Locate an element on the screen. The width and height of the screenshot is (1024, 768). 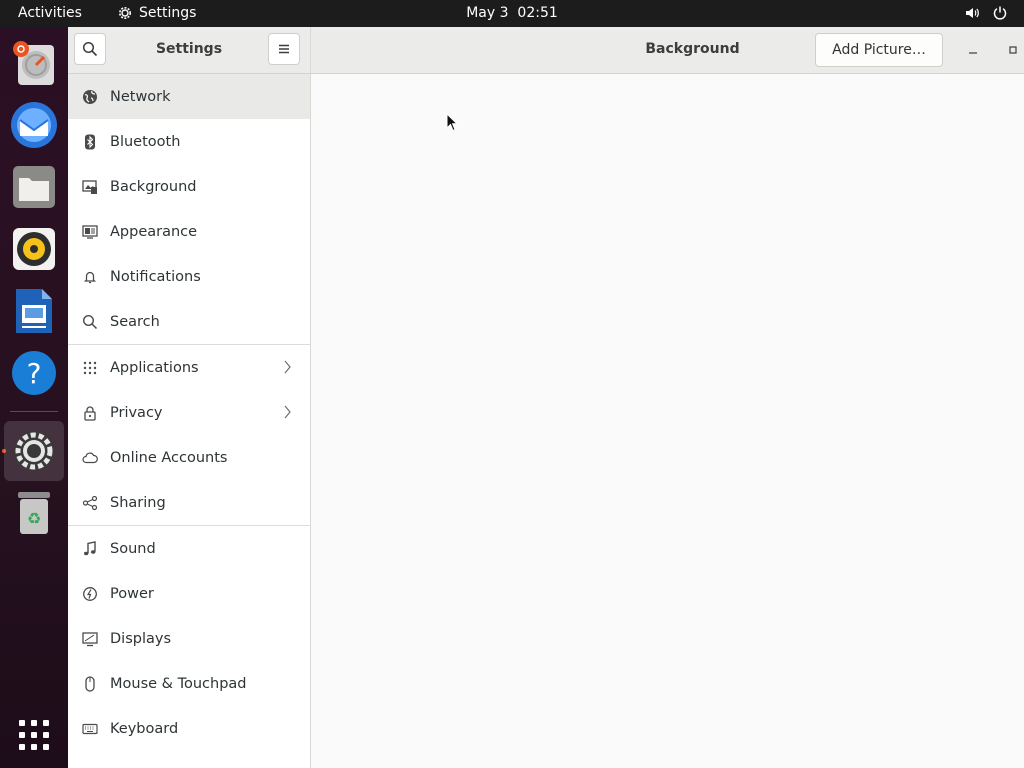
gear-icon is located at coordinates (125, 13).